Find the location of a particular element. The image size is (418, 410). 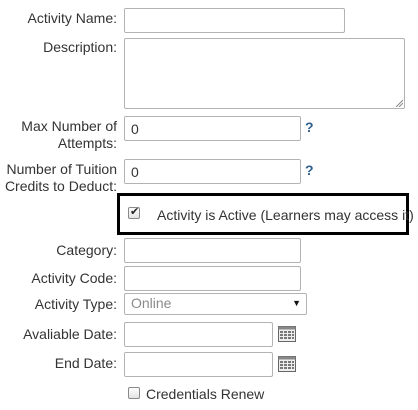

description-textarea is located at coordinates (264, 73).